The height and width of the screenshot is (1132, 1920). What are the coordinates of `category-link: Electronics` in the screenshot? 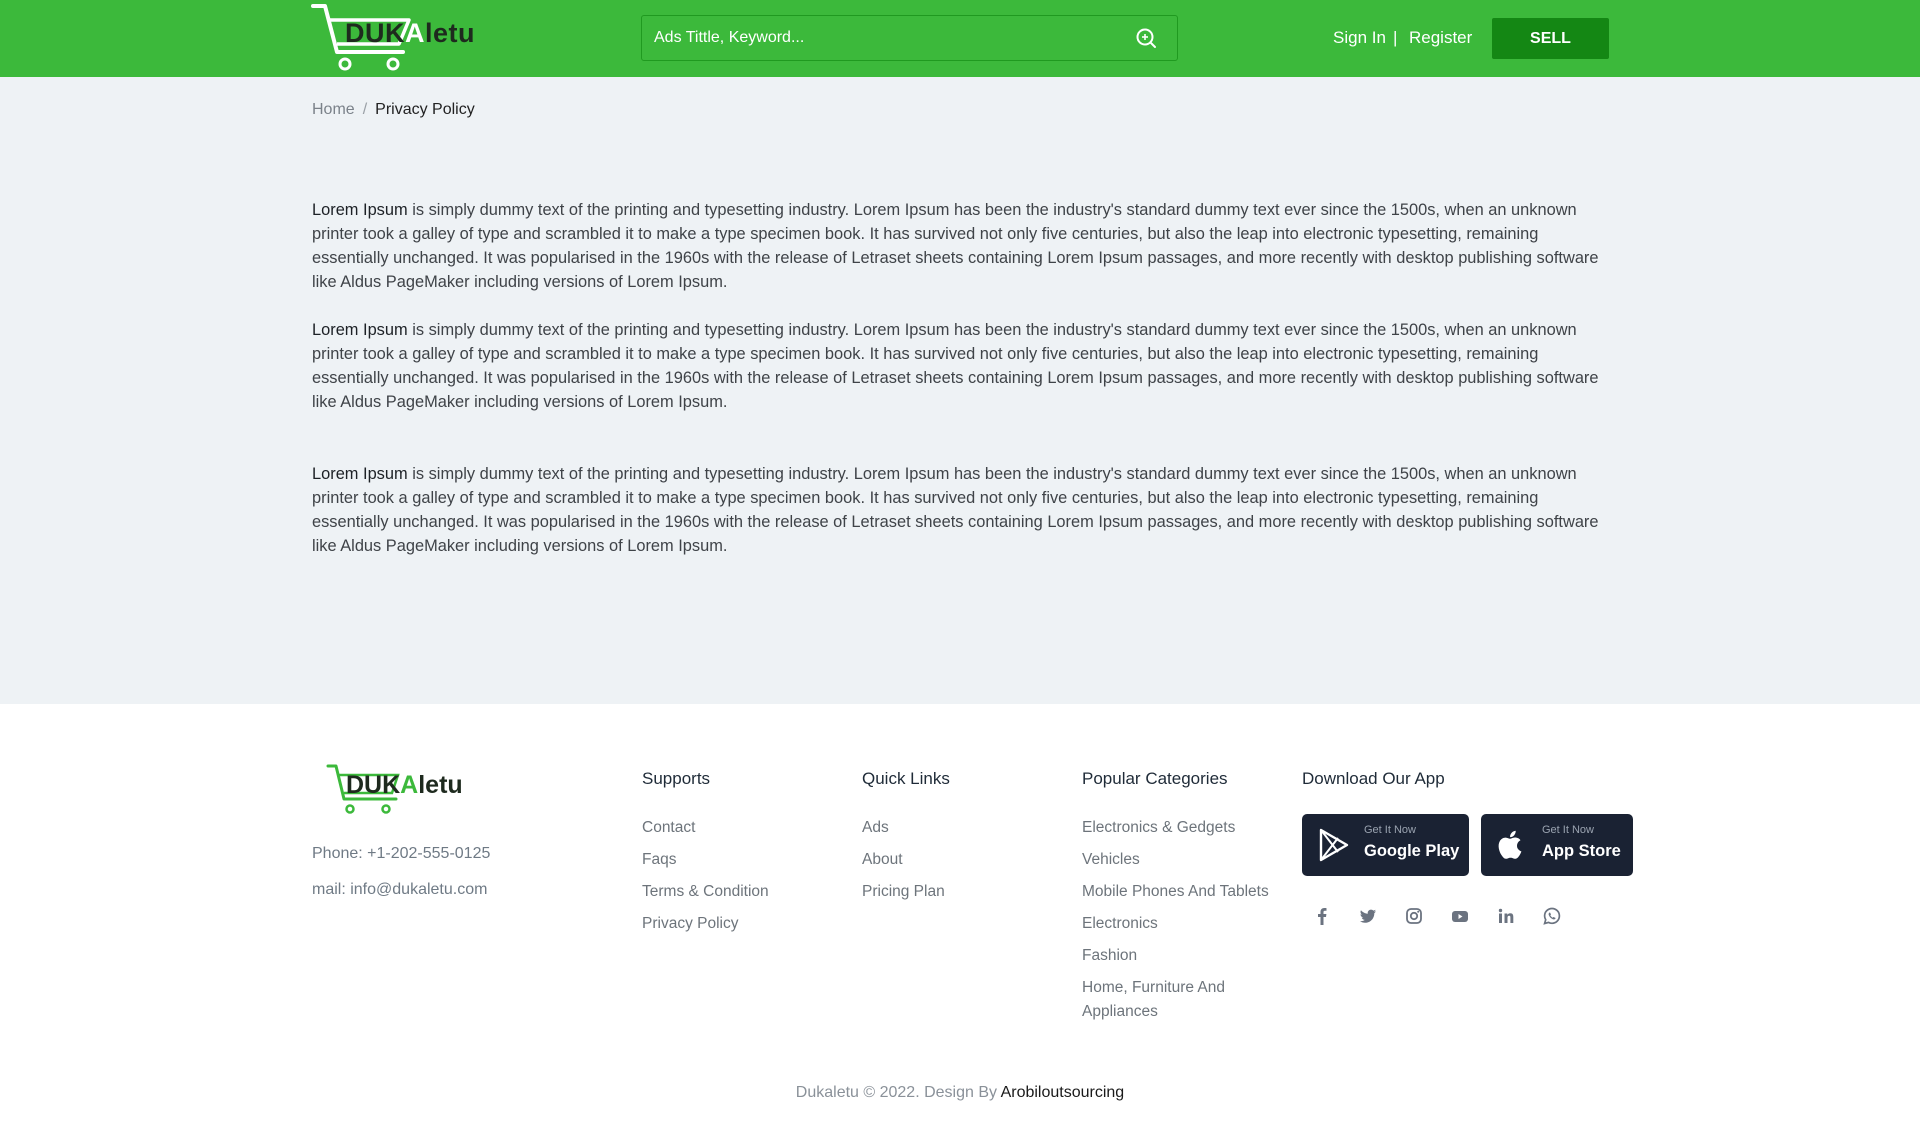 It's located at (1182, 924).